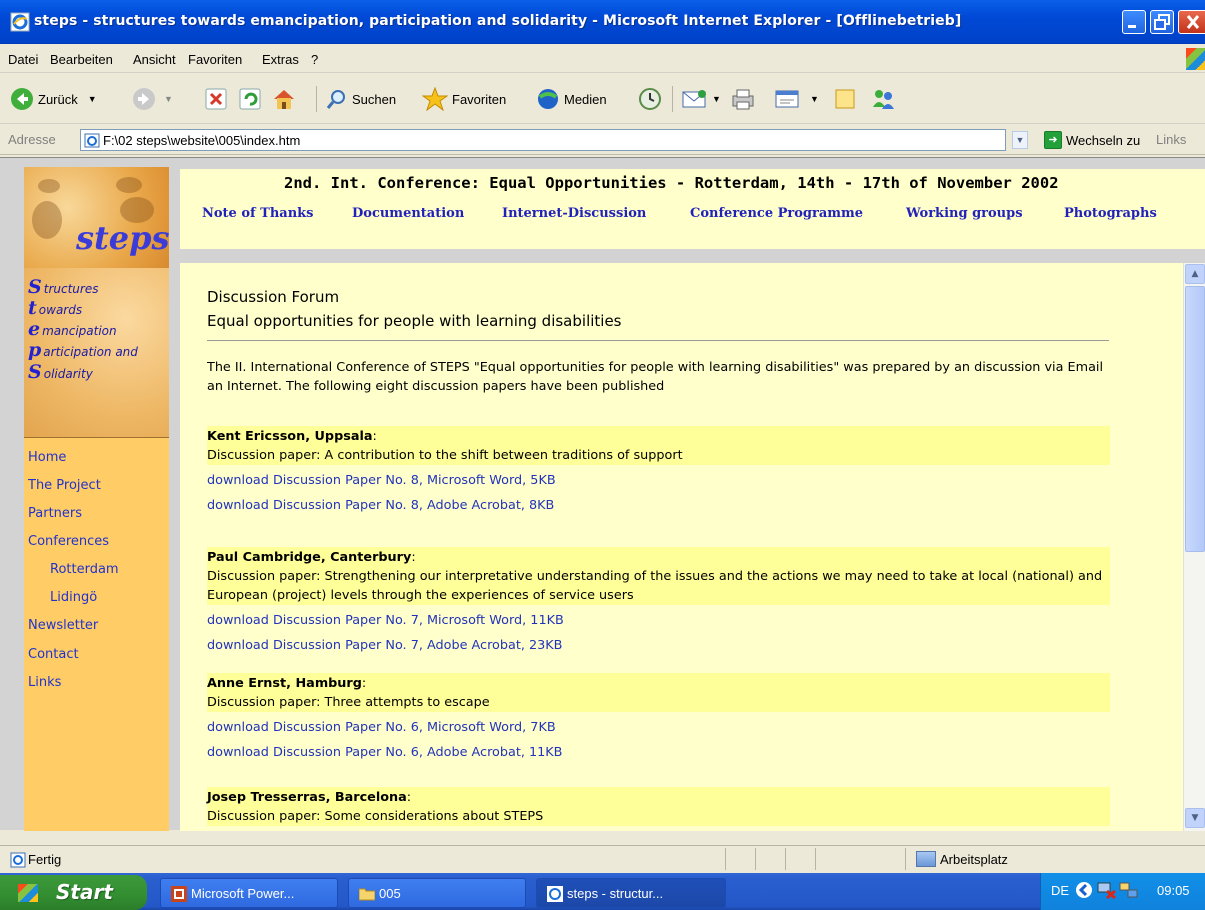 This screenshot has height=910, width=1205. I want to click on menu-extras: Extras, so click(280, 59).